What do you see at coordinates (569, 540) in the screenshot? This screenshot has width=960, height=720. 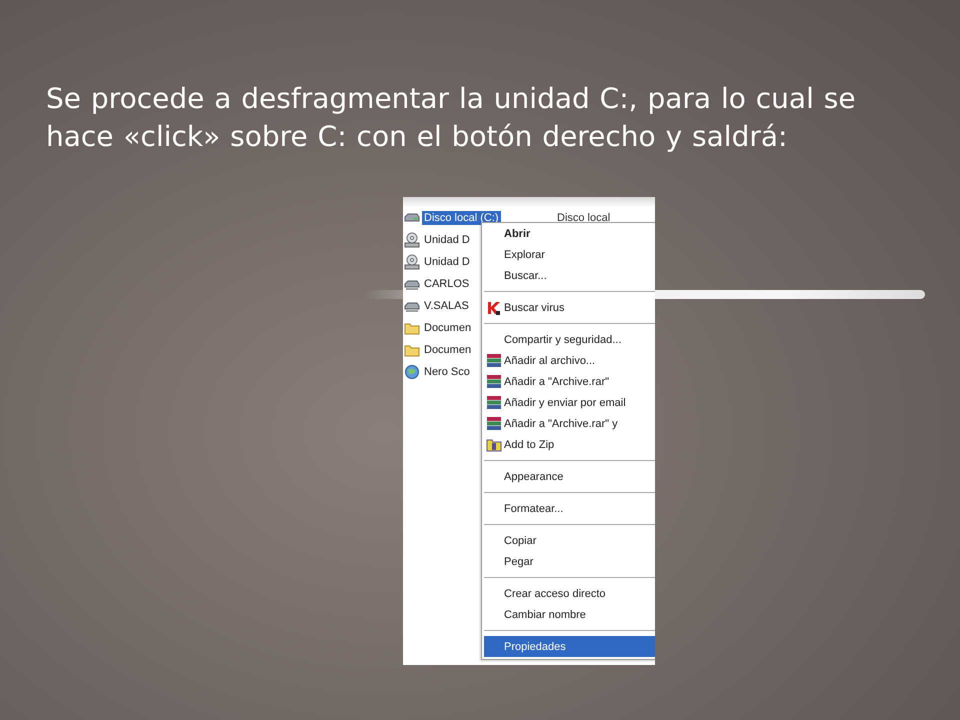 I see `menu-item: Copiar` at bounding box center [569, 540].